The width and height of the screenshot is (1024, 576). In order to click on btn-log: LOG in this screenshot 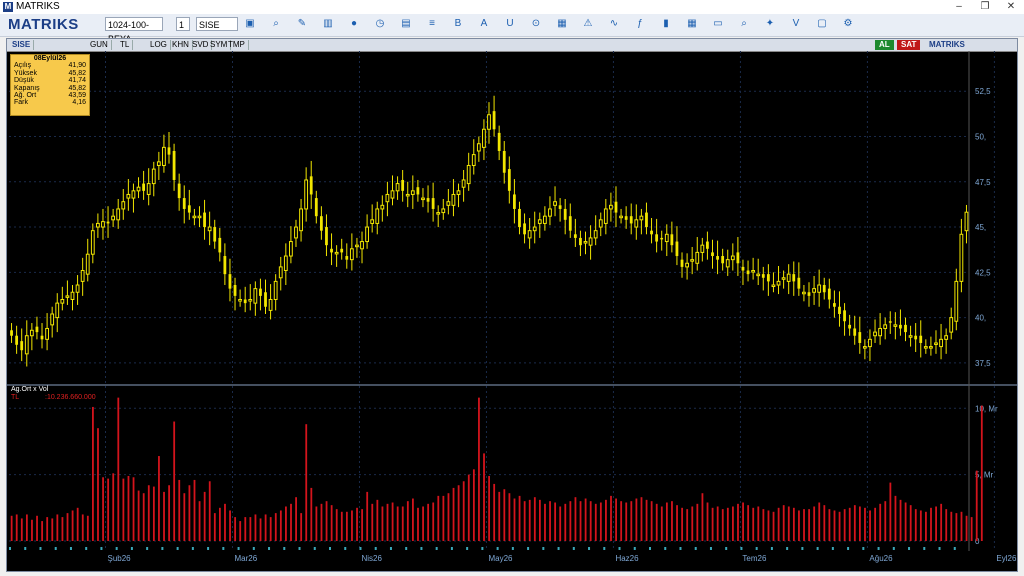, I will do `click(159, 45)`.